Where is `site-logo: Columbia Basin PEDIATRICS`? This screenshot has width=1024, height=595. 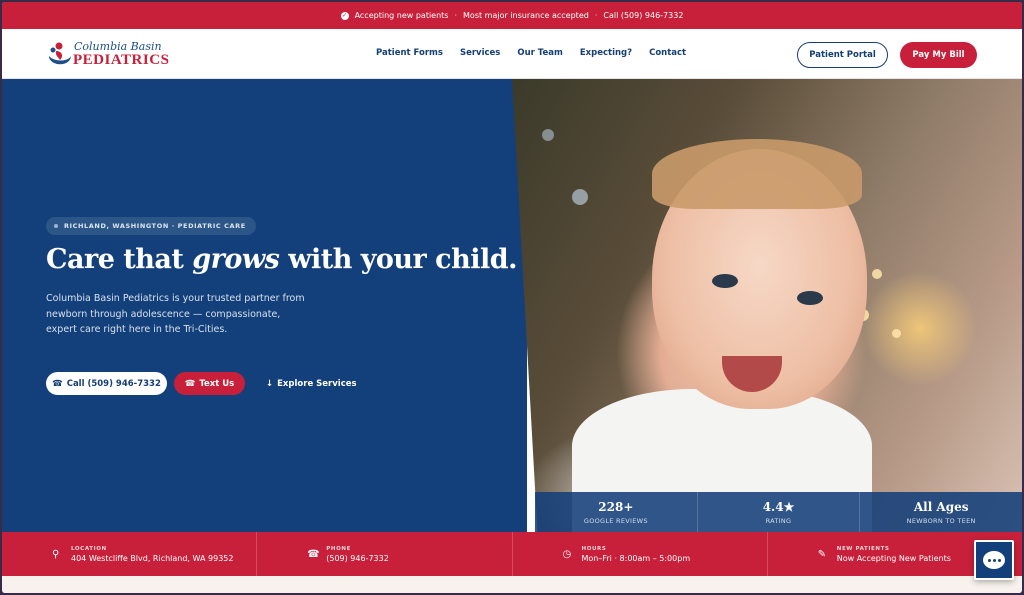
site-logo: Columbia Basin PEDIATRICS is located at coordinates (111, 55).